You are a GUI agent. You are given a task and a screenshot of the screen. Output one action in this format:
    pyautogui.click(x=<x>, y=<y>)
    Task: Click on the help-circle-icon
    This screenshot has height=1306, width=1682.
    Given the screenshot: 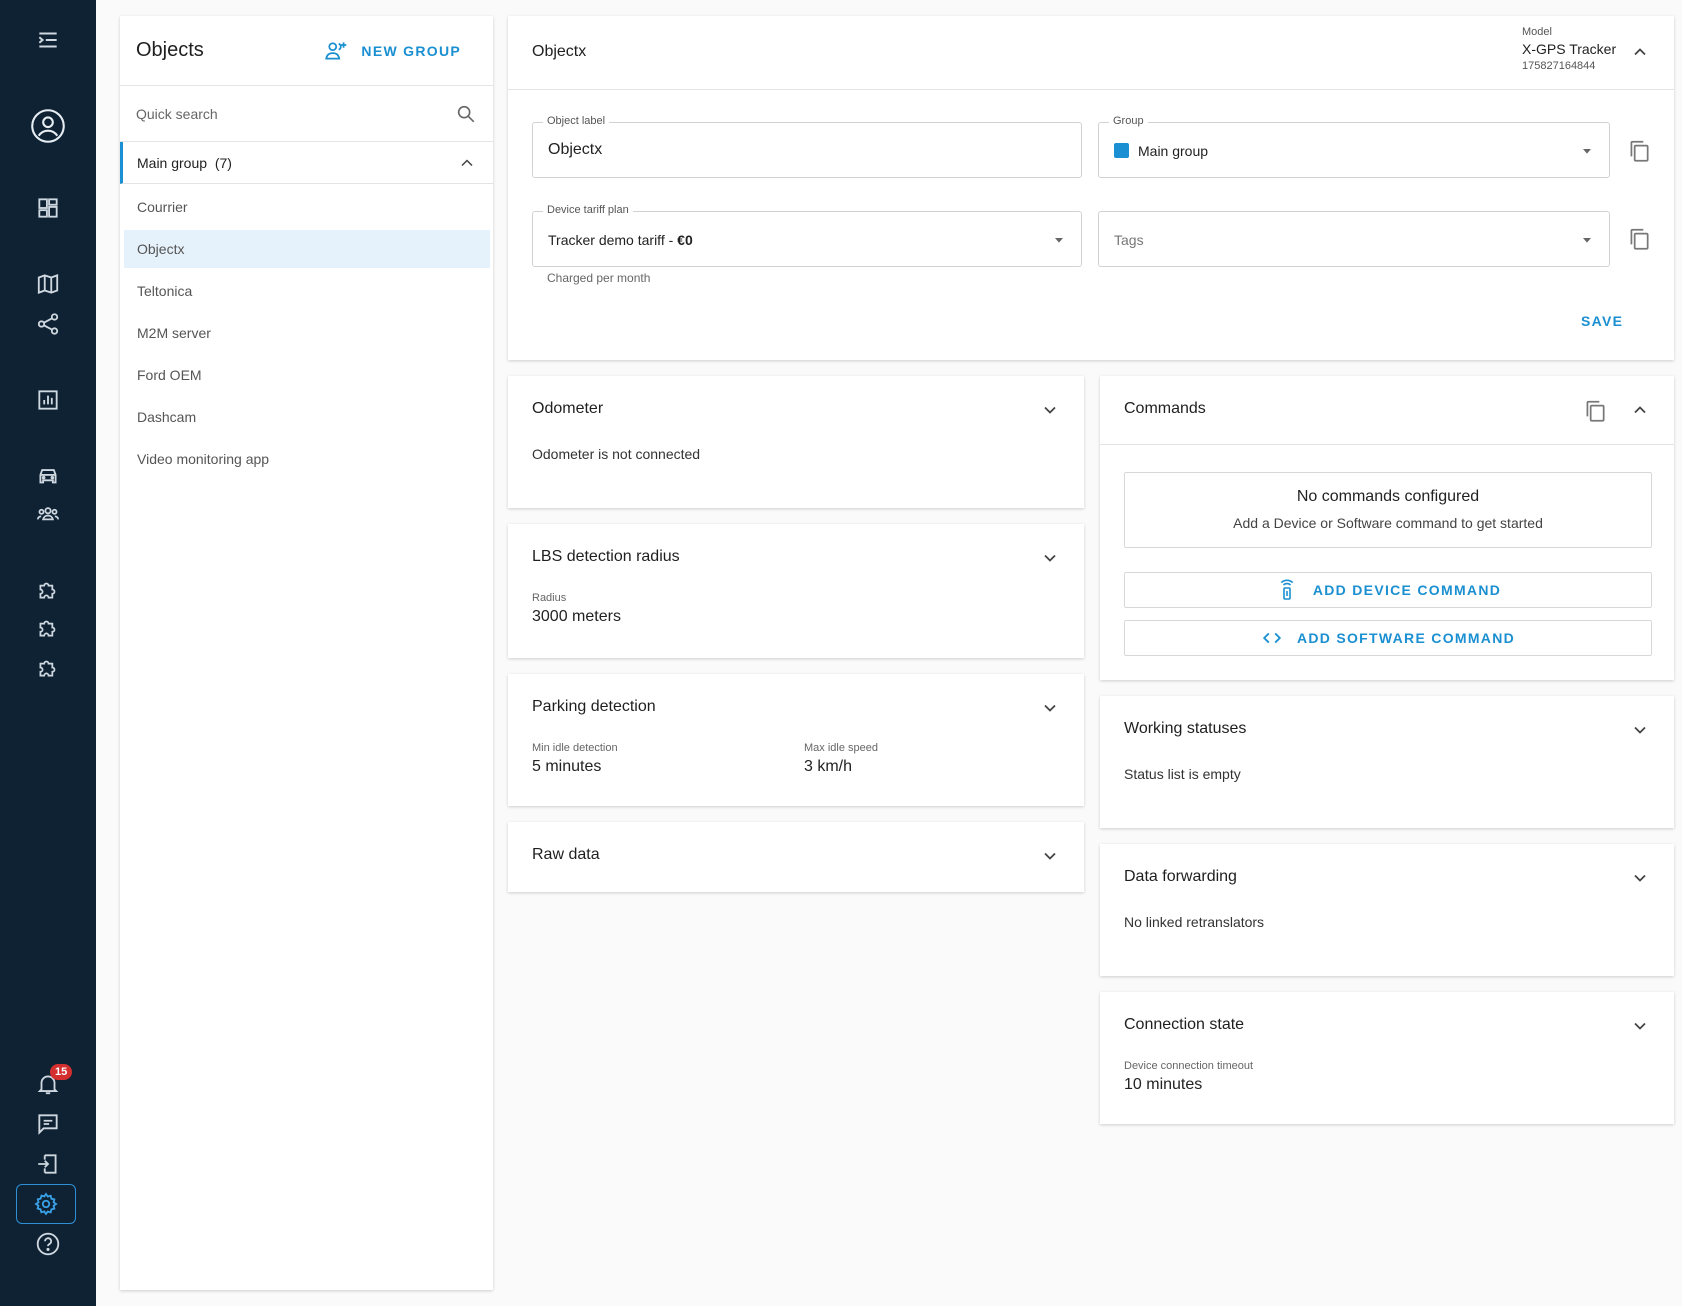 What is the action you would take?
    pyautogui.click(x=48, y=1244)
    